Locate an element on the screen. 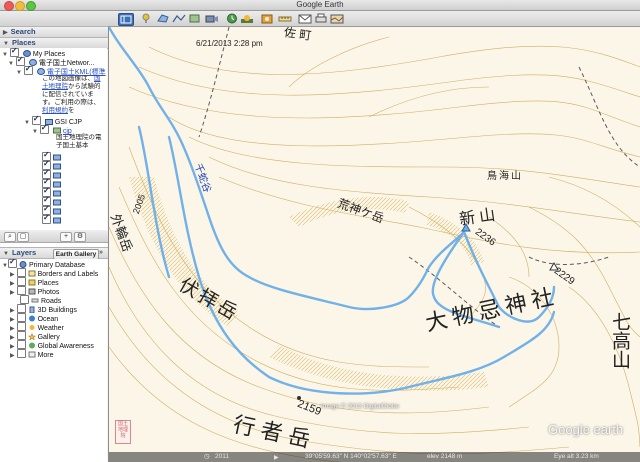 This screenshot has height=462, width=640. historical-imagery-button is located at coordinates (232, 18).